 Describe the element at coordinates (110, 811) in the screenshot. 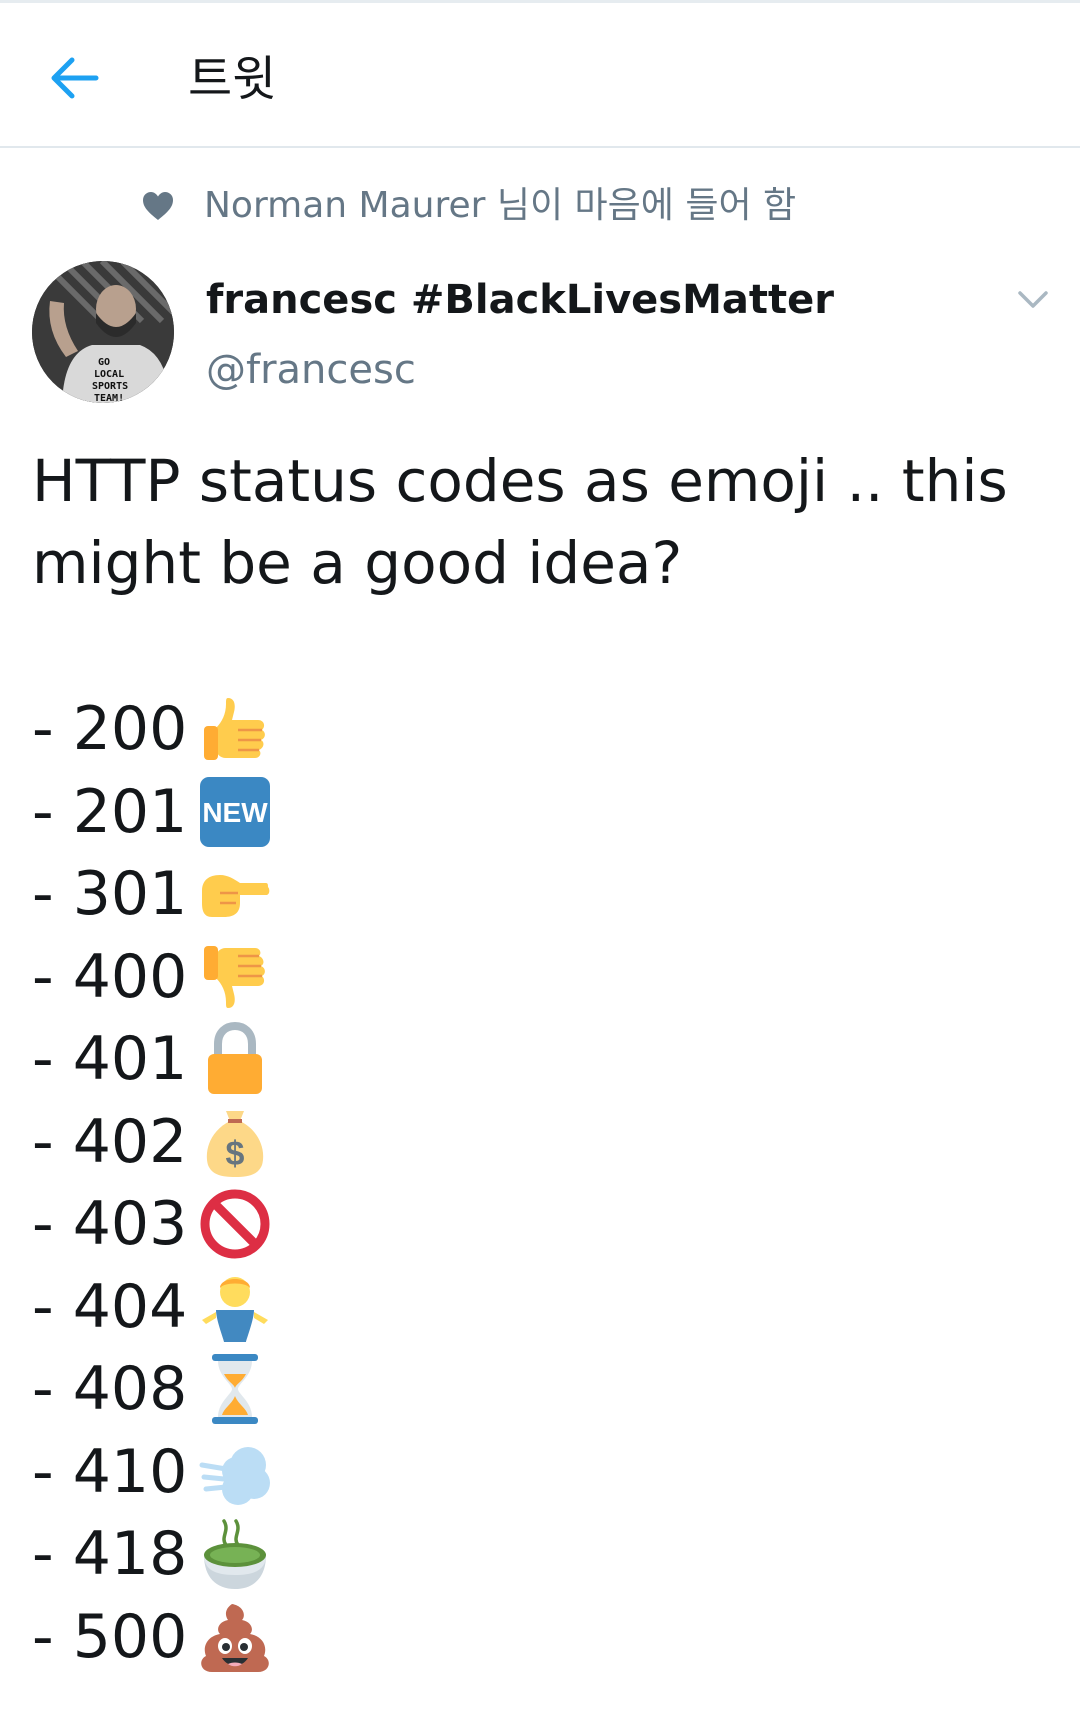

I see `status-code-label: - 201` at that location.